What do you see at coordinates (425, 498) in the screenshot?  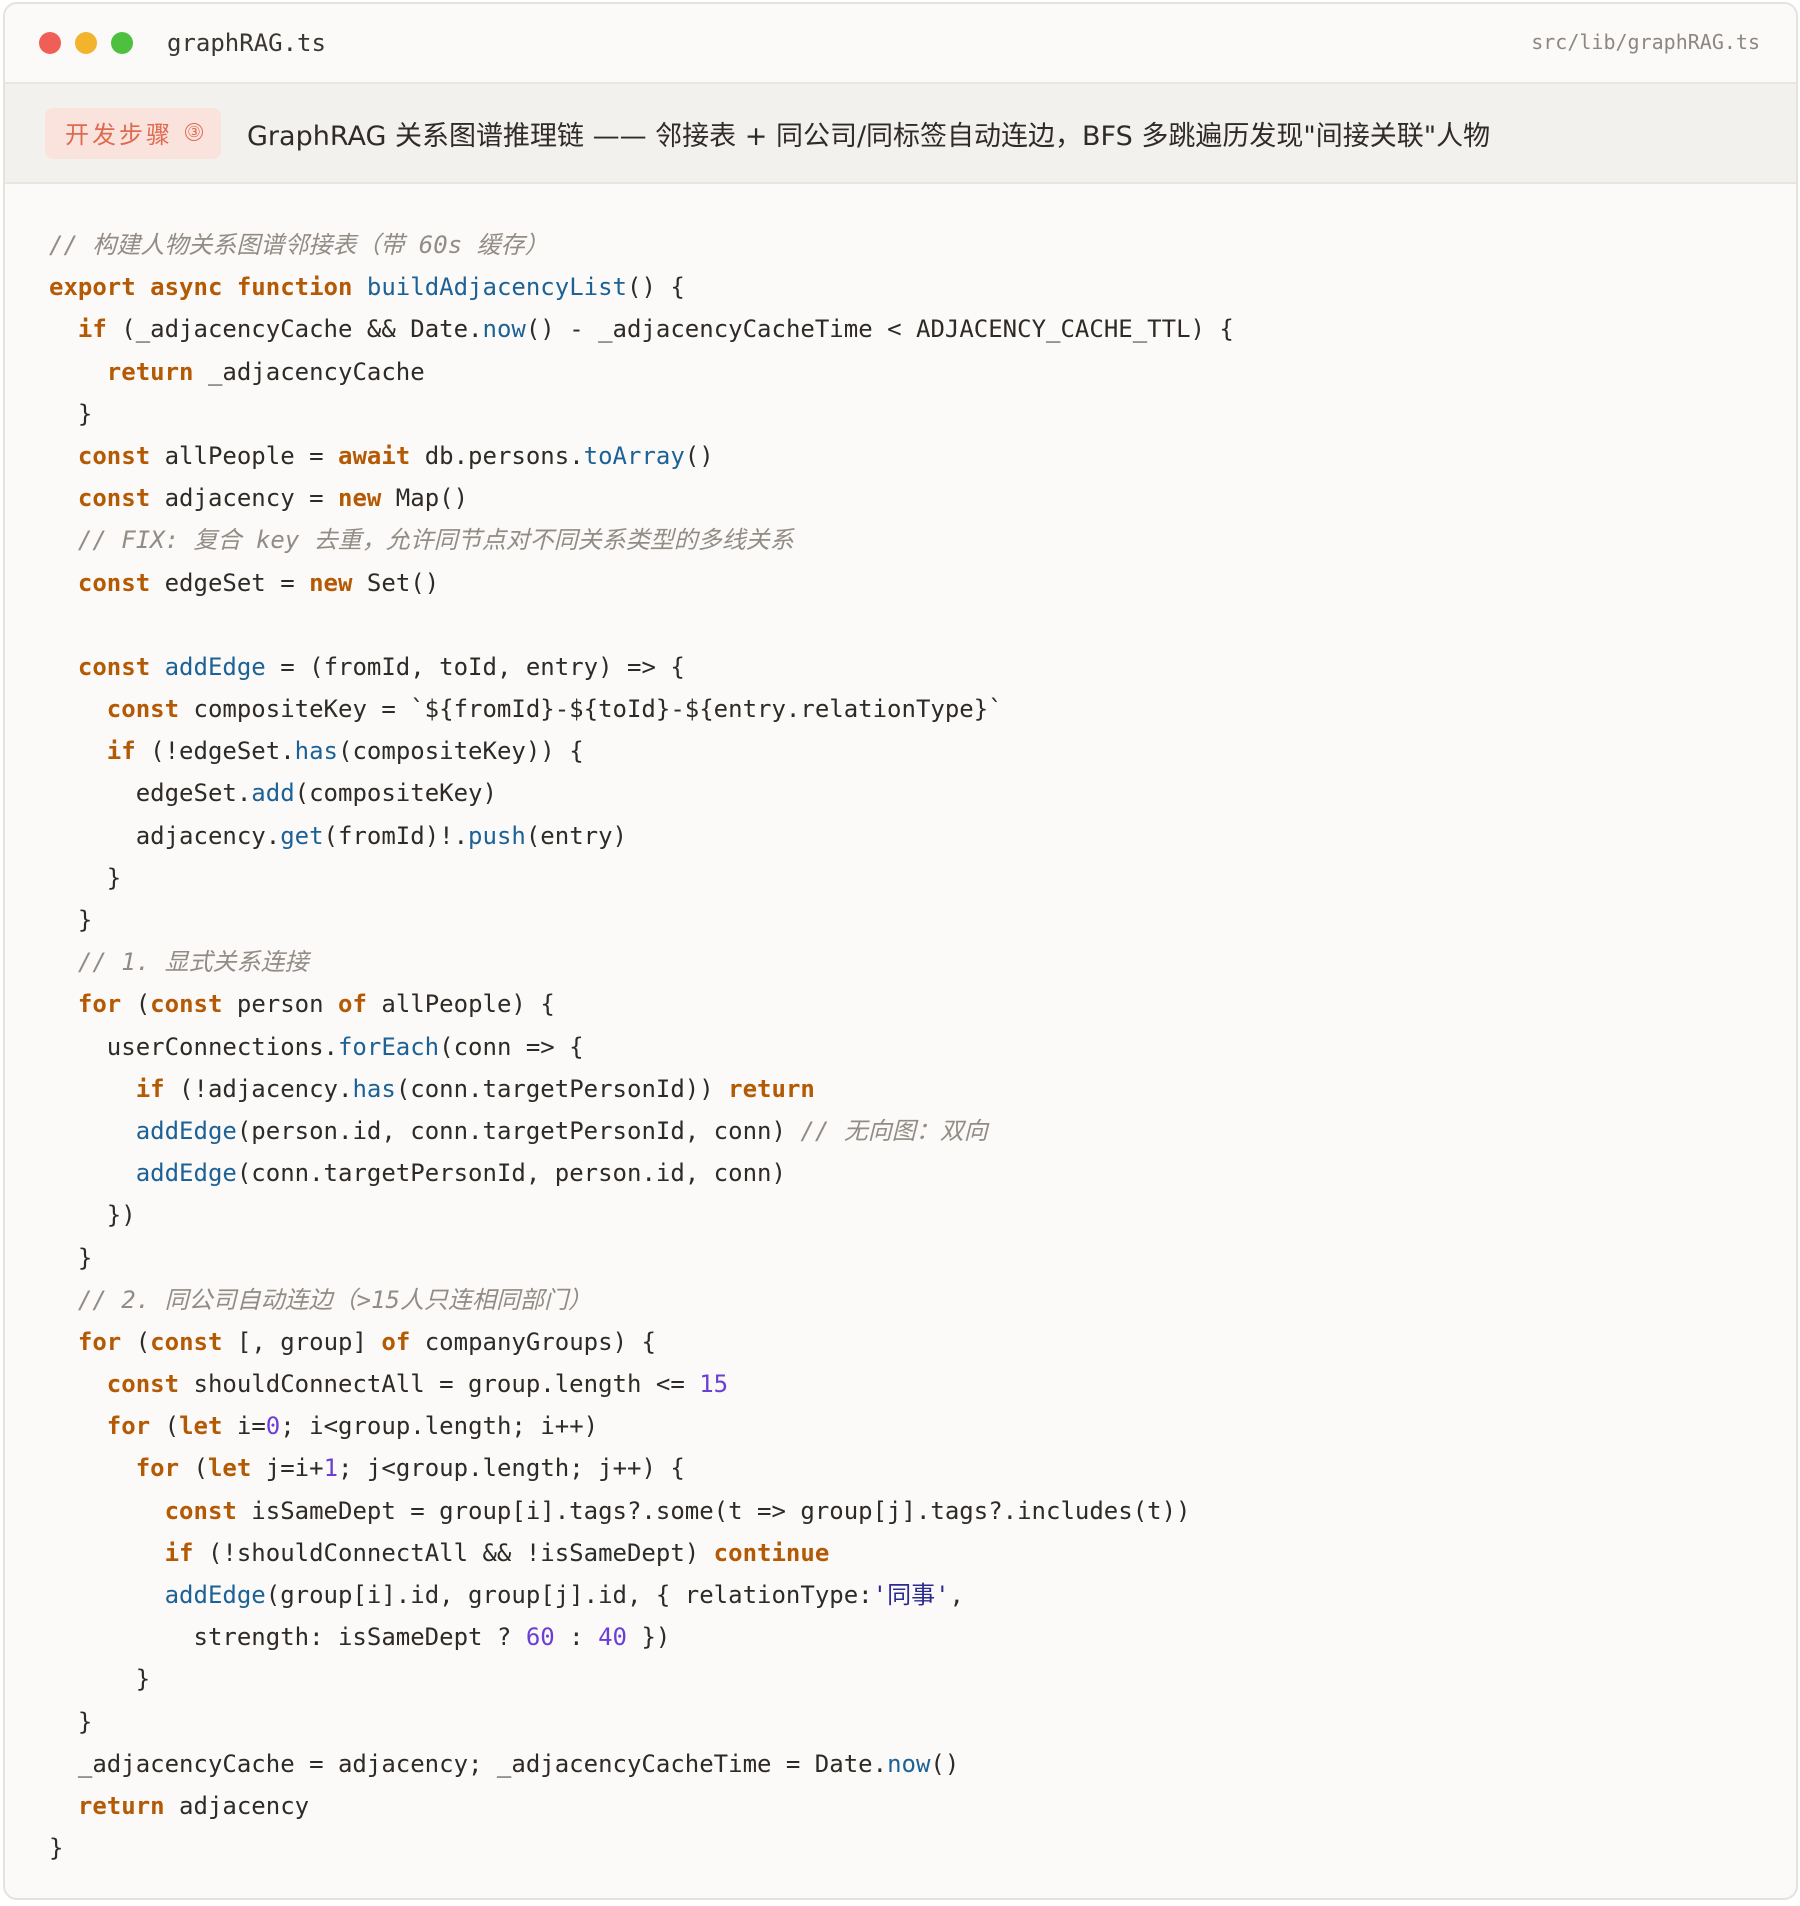 I see `code-token: Map()` at bounding box center [425, 498].